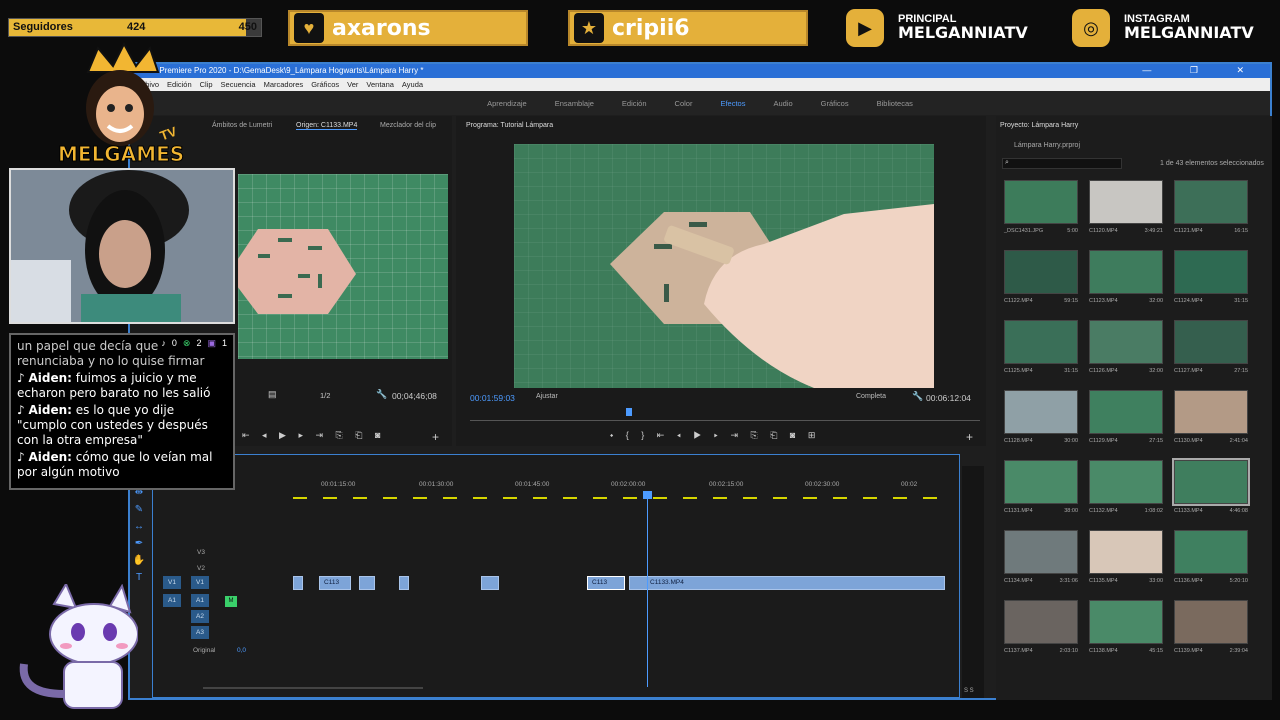  Describe the element at coordinates (1062, 163) in the screenshot. I see `project-search-input: ⌕` at that location.